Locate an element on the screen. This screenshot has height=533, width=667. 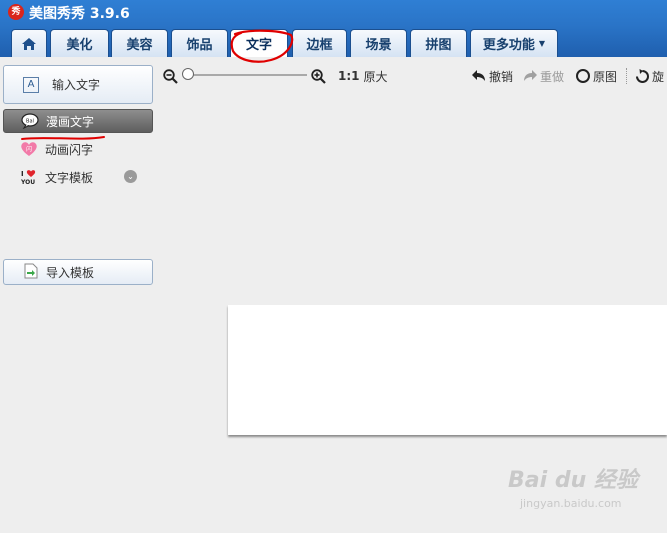
tab-more-features: 更多功能 ▼ is located at coordinates (514, 43).